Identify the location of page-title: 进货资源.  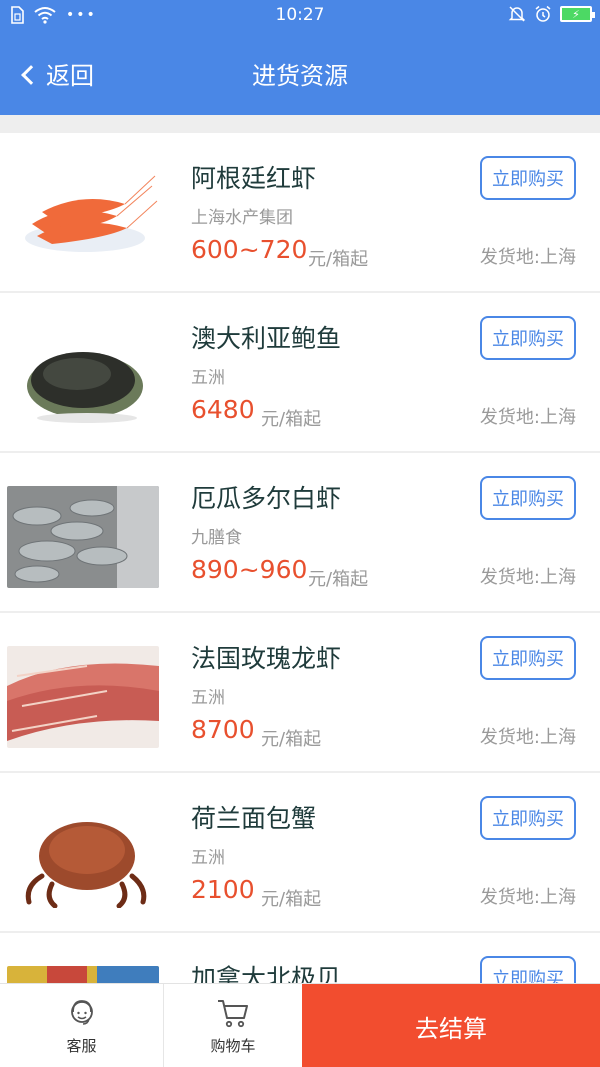
(300, 76).